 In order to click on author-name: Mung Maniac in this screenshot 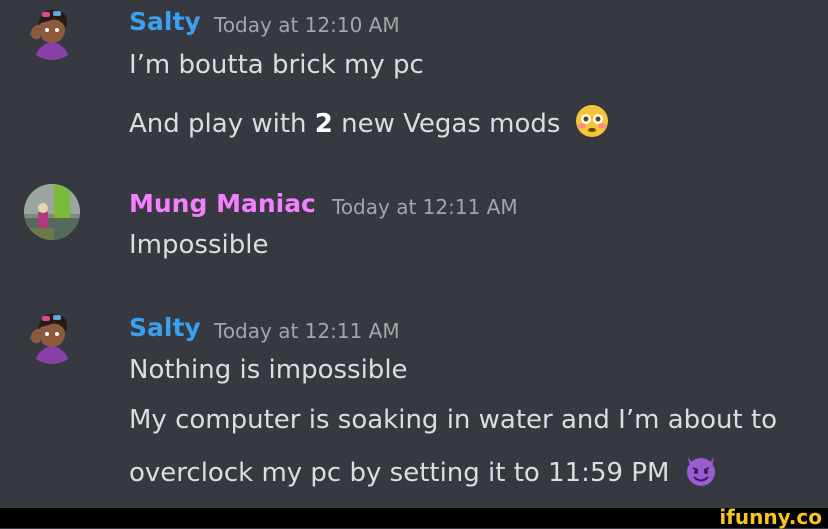, I will do `click(222, 203)`.